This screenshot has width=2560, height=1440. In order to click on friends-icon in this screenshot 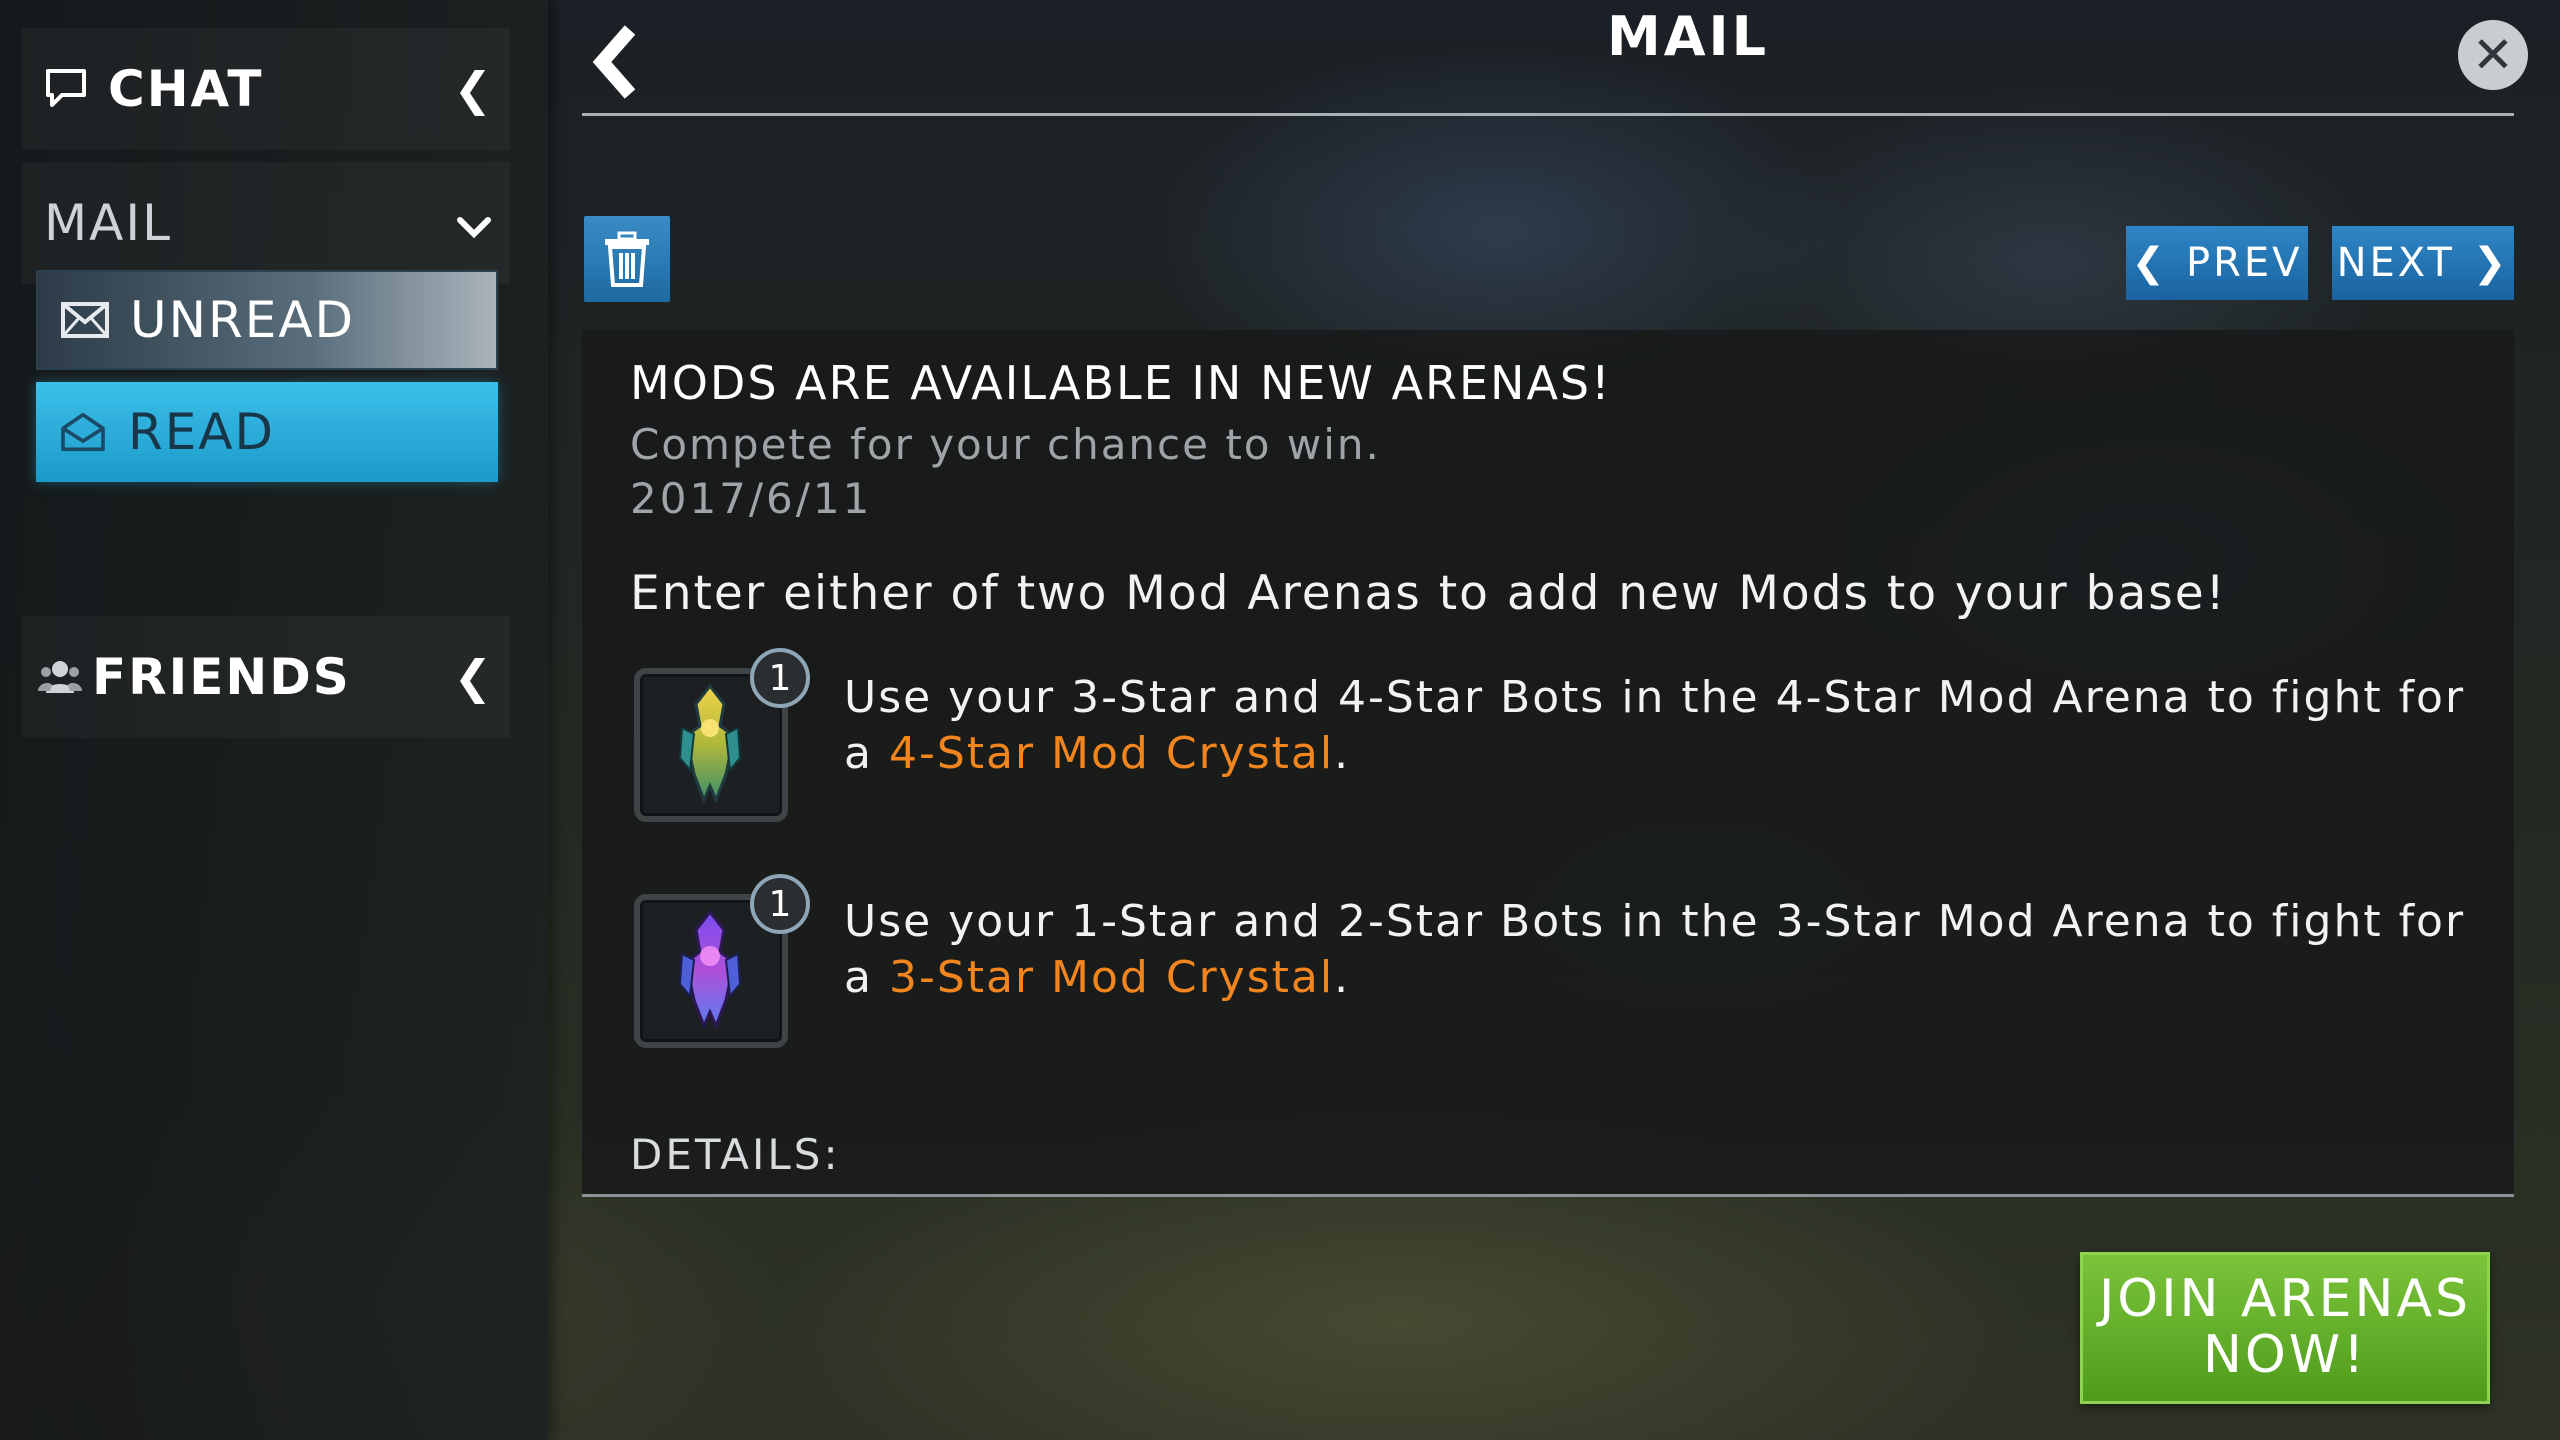, I will do `click(60, 677)`.